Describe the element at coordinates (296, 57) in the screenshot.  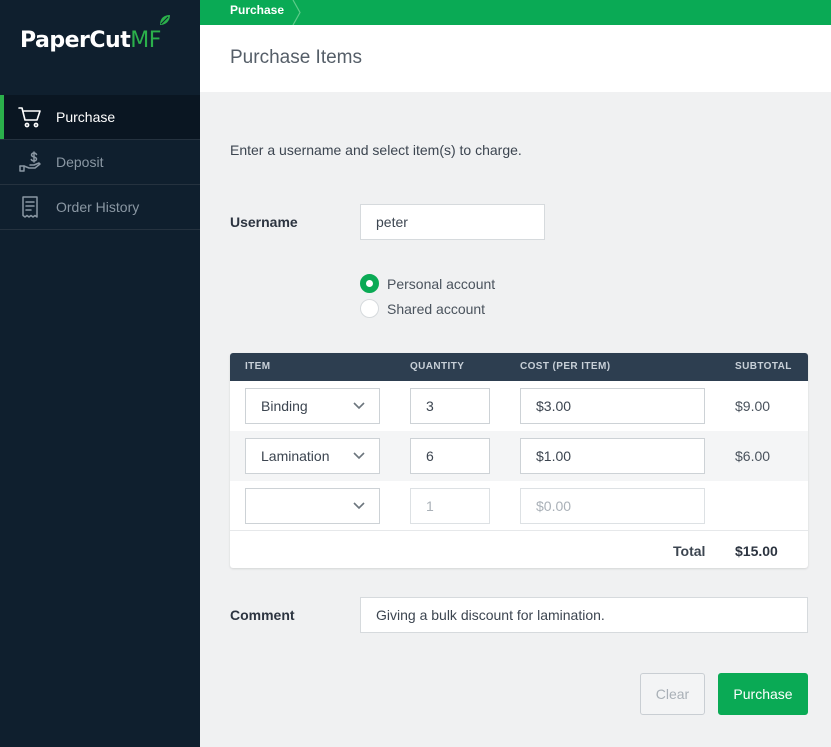
I see `page-title: Purchase Items` at that location.